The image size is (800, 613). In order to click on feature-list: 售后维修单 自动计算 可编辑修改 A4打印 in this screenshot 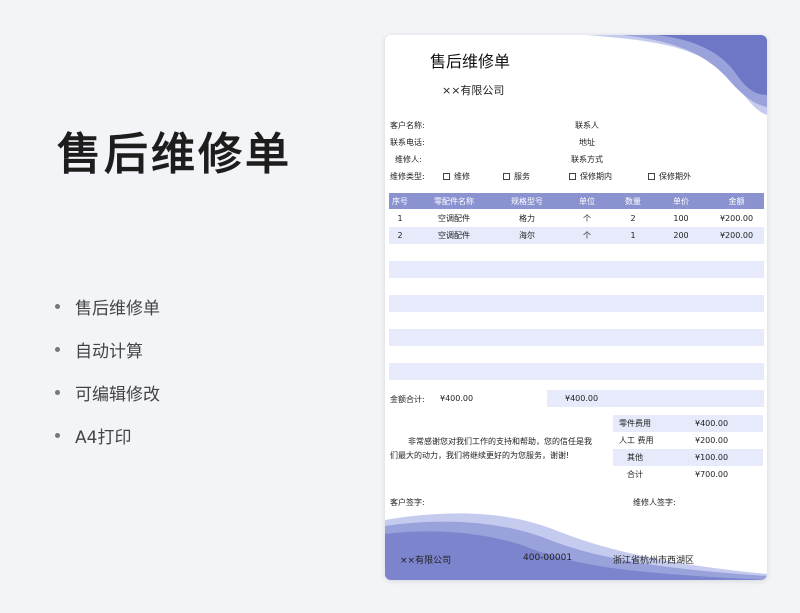, I will do `click(107, 371)`.